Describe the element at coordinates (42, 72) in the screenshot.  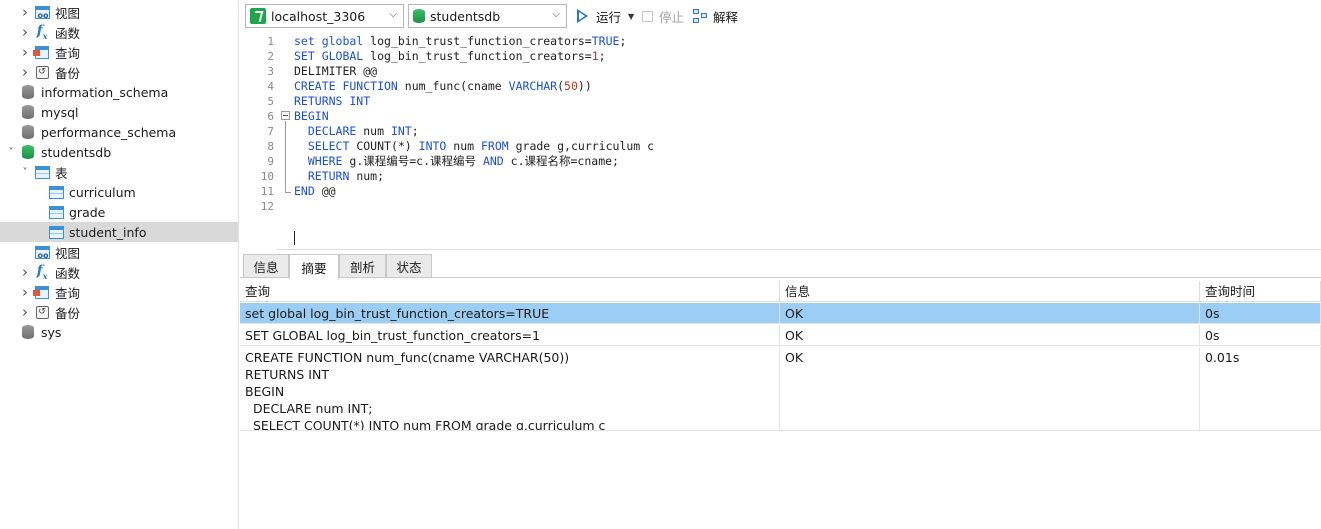
I see `backup-icon: ↺` at that location.